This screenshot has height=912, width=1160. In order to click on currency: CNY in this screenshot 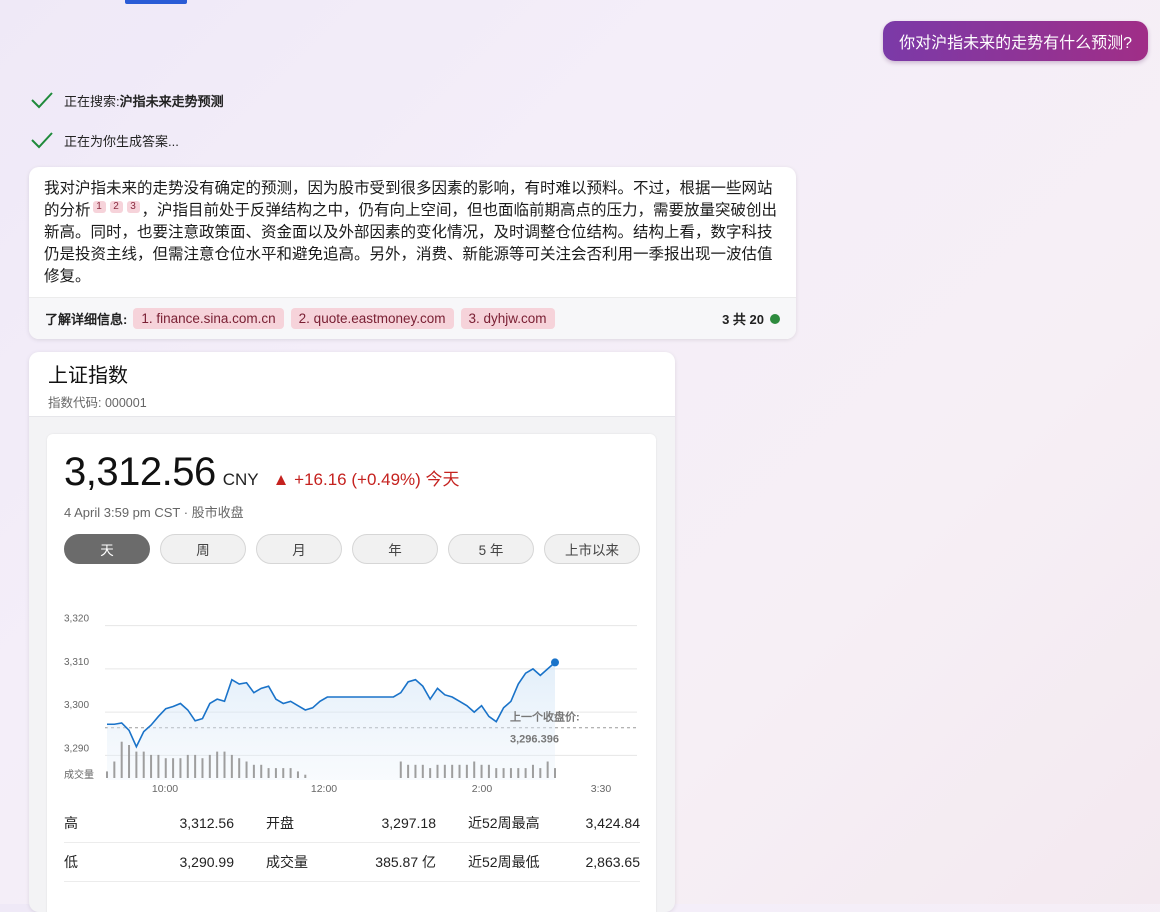, I will do `click(240, 479)`.